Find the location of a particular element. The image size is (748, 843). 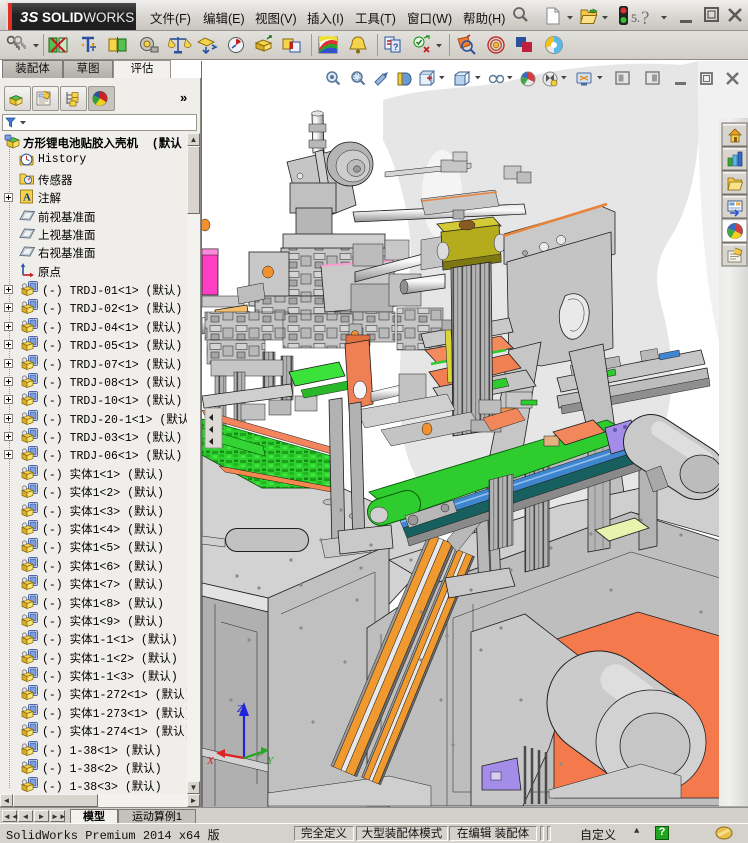

svg-text: 5. is located at coordinates (635, 18).